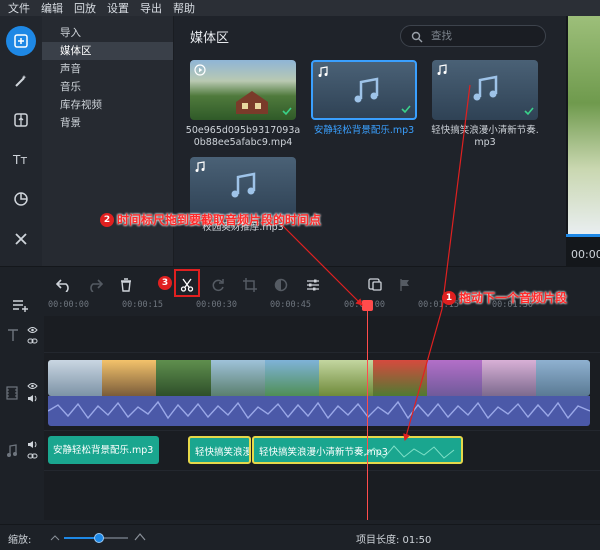 The image size is (600, 550). I want to click on annotation-number: 1, so click(449, 297).